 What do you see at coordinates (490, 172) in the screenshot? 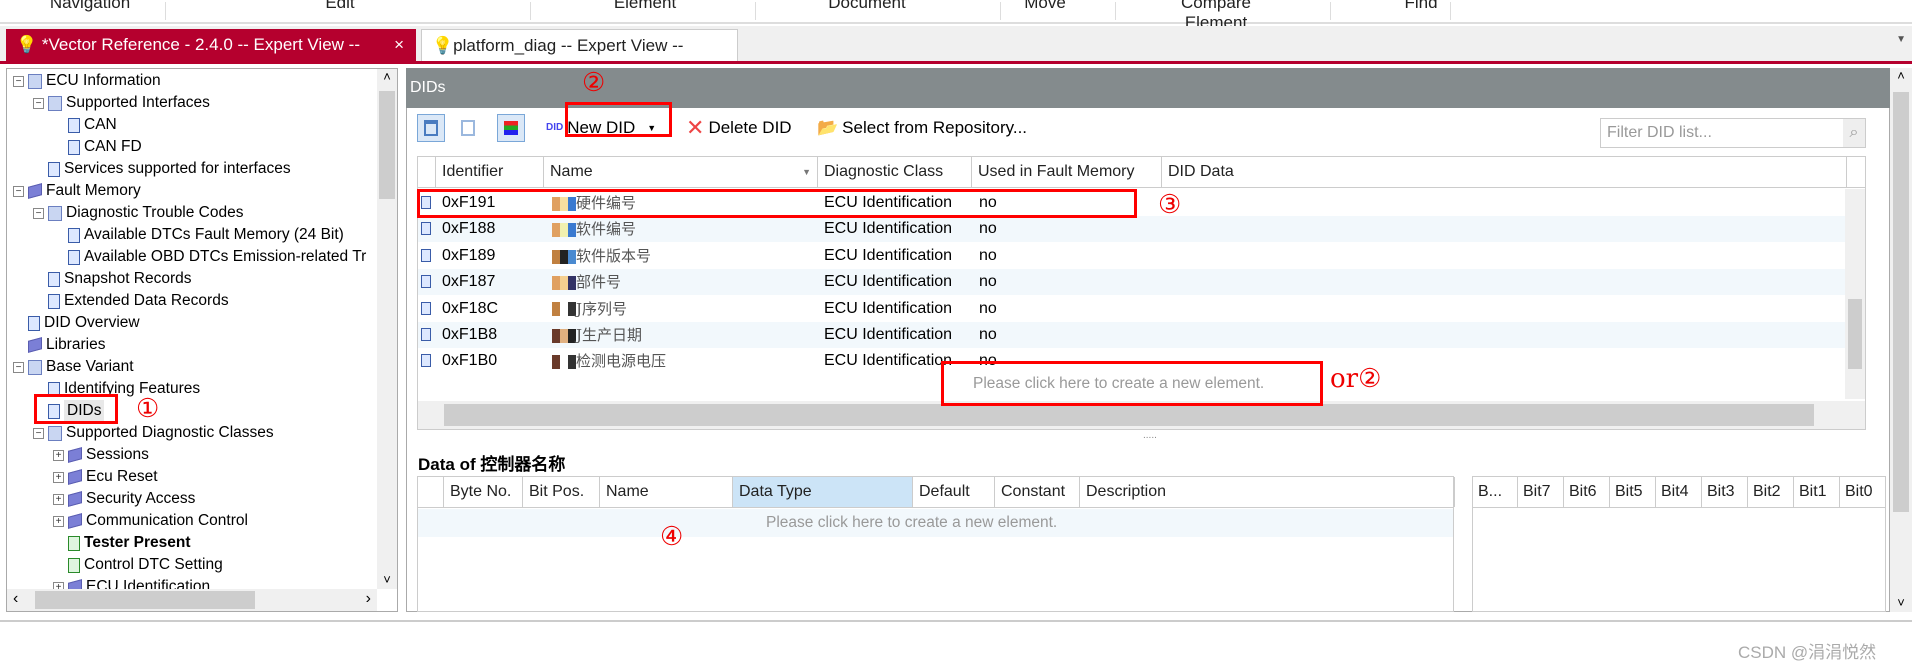
I see `column-header-identifier: Identifier` at bounding box center [490, 172].